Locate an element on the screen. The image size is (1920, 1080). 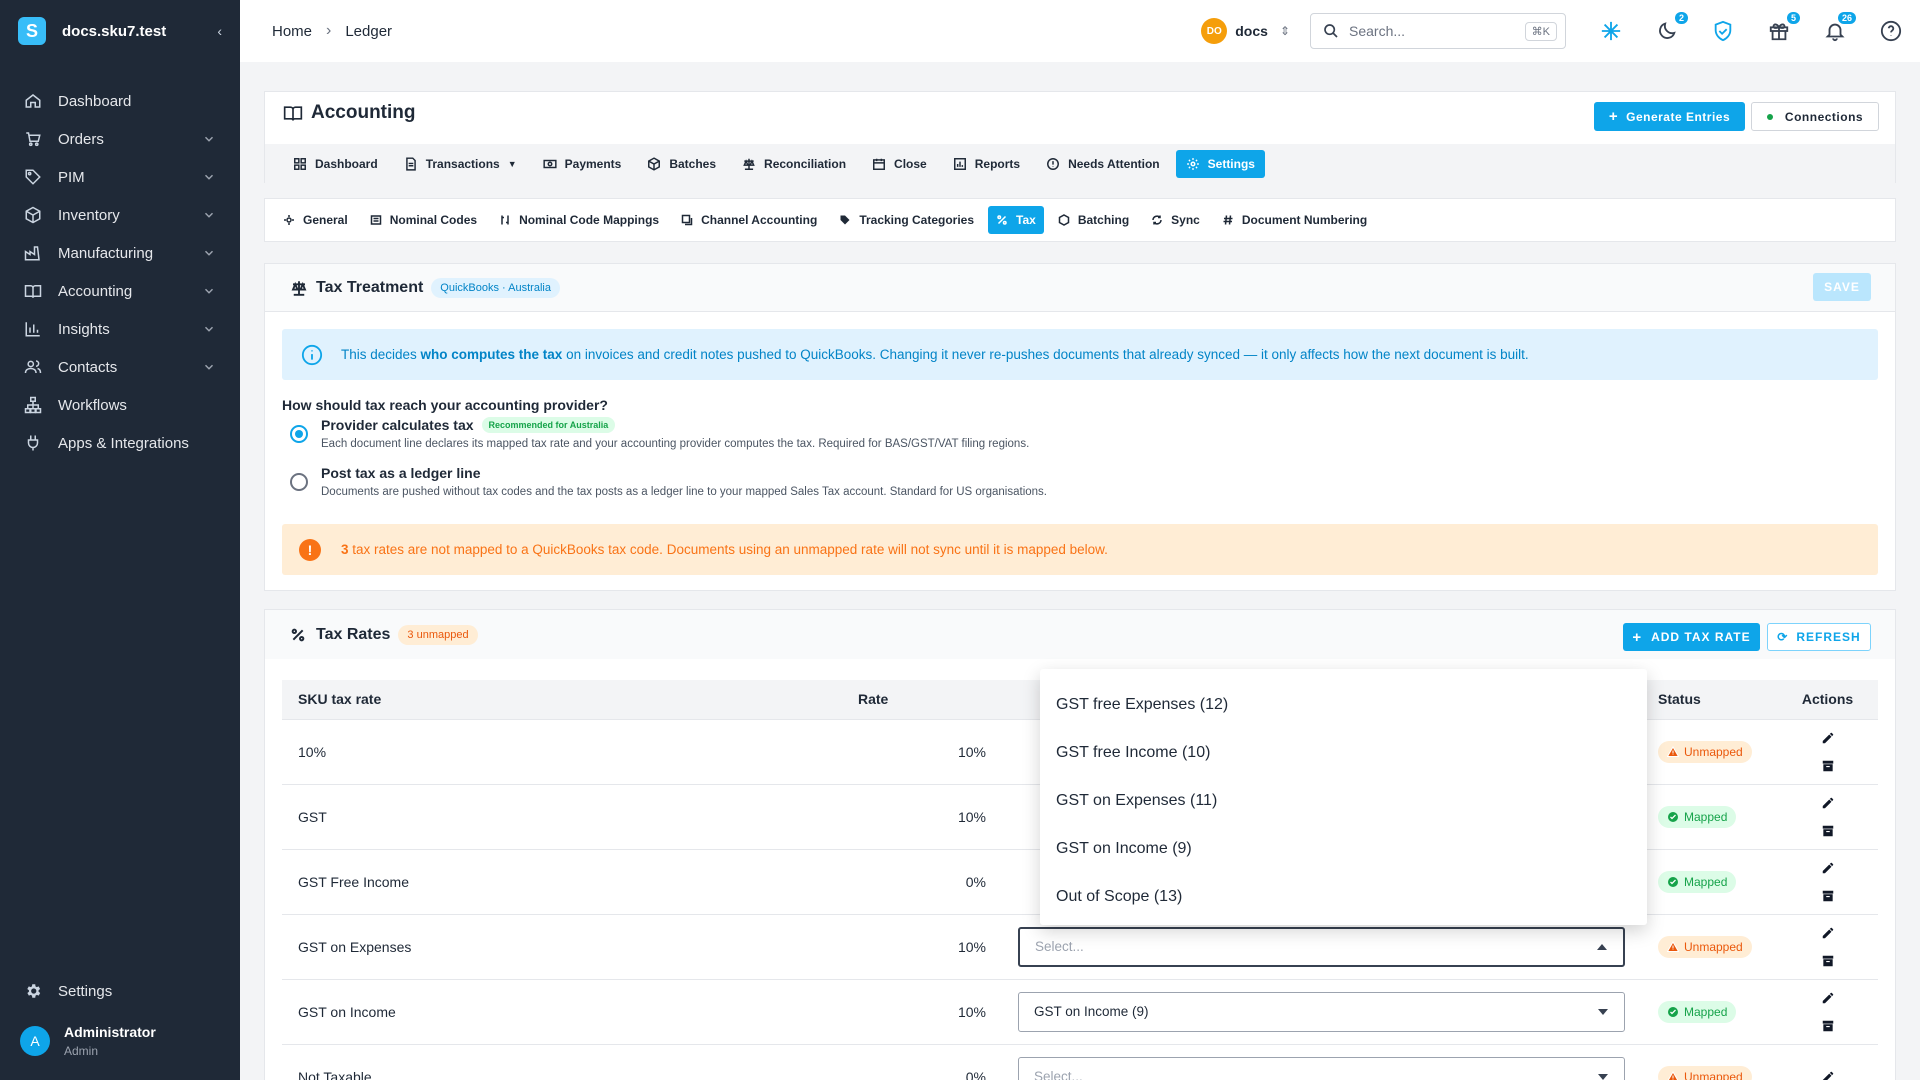
generate-entries-button: + Generate Entries is located at coordinates (1669, 116).